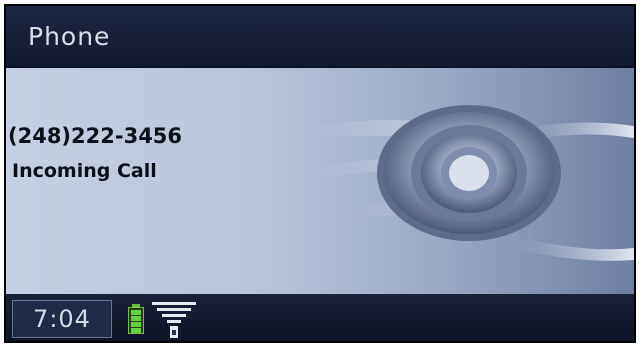  Describe the element at coordinates (320, 317) in the screenshot. I see `status-bar: 7:04` at that location.